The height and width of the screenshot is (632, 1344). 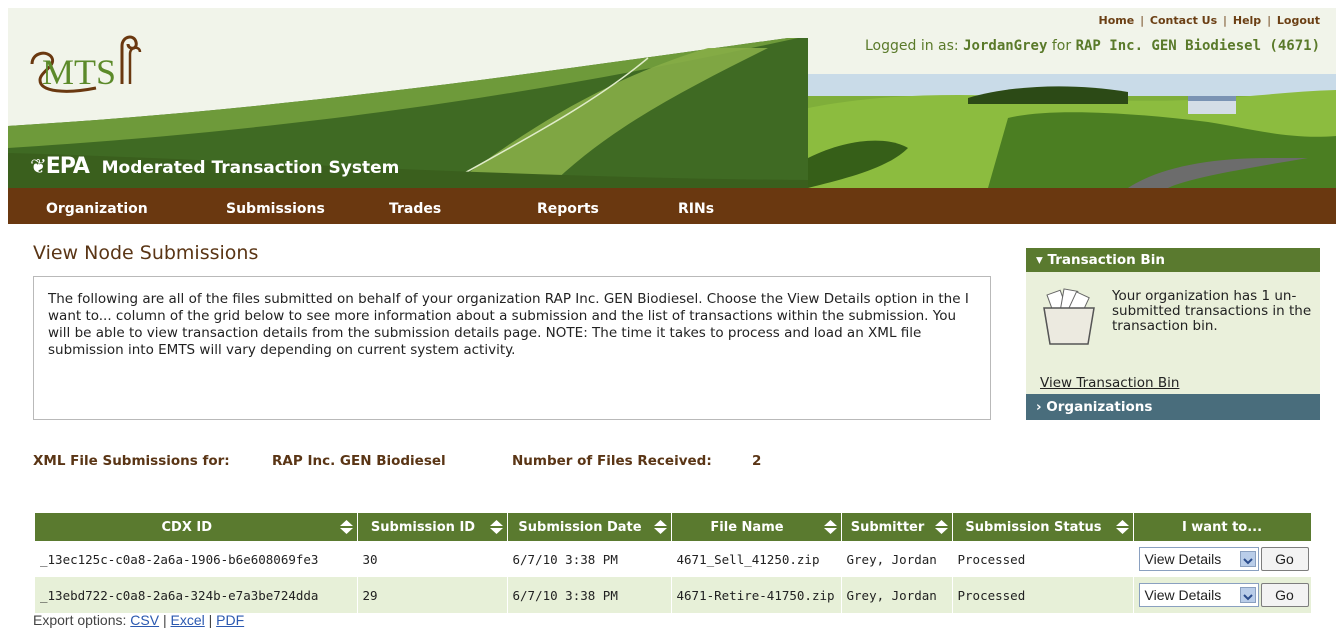 What do you see at coordinates (1247, 20) in the screenshot?
I see `help-link: Help` at bounding box center [1247, 20].